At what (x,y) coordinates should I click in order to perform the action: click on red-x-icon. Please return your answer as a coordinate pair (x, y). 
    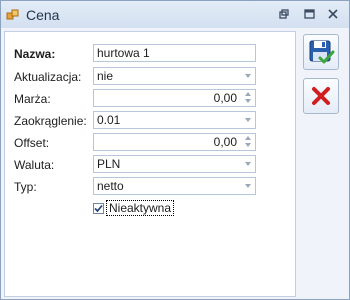
    Looking at the image, I should click on (321, 96).